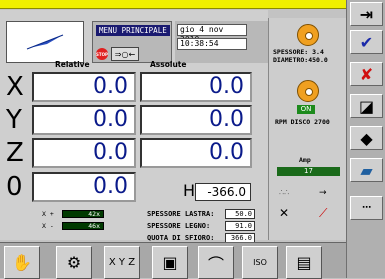  What do you see at coordinates (15, 153) in the screenshot?
I see `axis-label-z: Z` at bounding box center [15, 153].